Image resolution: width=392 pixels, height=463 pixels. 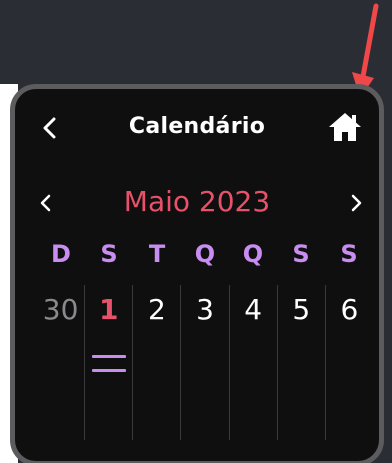 I want to click on day-cell: 5, so click(x=300, y=362).